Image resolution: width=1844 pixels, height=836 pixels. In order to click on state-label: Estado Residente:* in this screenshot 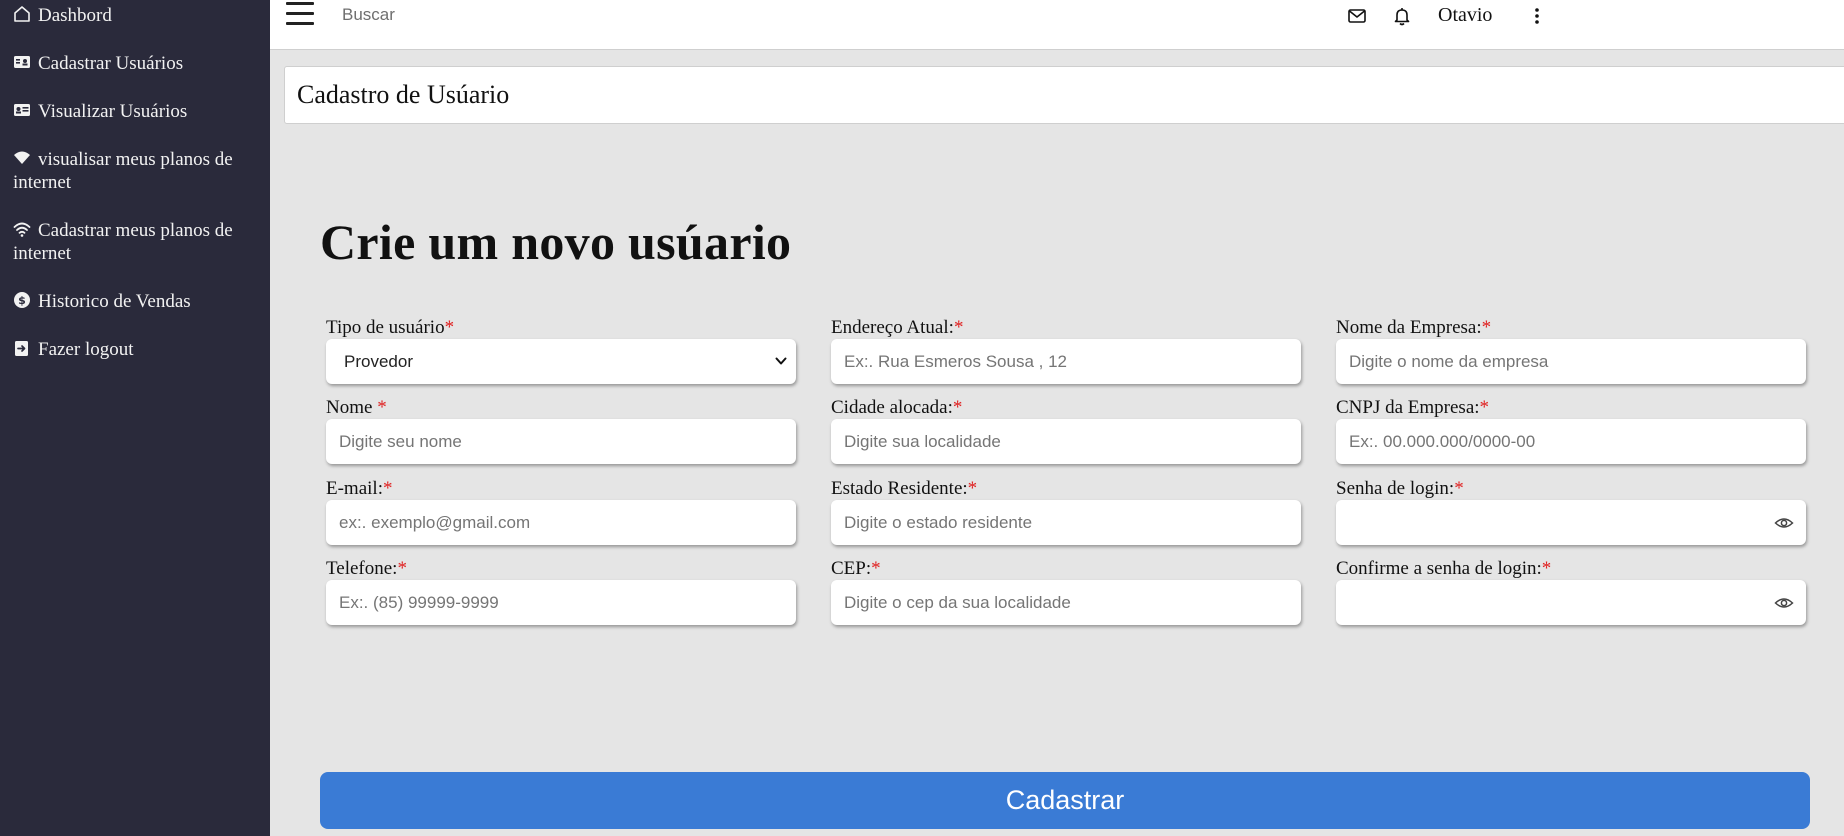, I will do `click(904, 488)`.